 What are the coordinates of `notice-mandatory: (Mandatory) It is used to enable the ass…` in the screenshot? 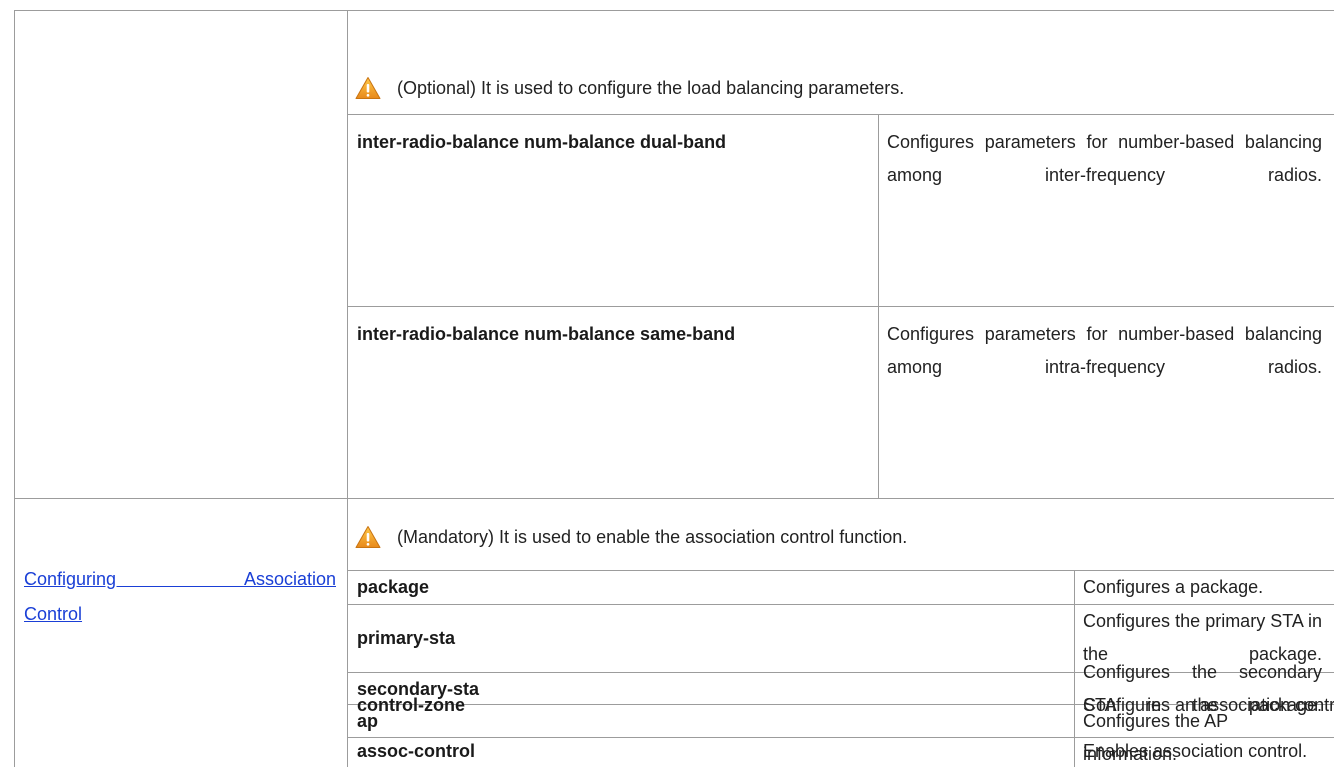 It's located at (631, 537).